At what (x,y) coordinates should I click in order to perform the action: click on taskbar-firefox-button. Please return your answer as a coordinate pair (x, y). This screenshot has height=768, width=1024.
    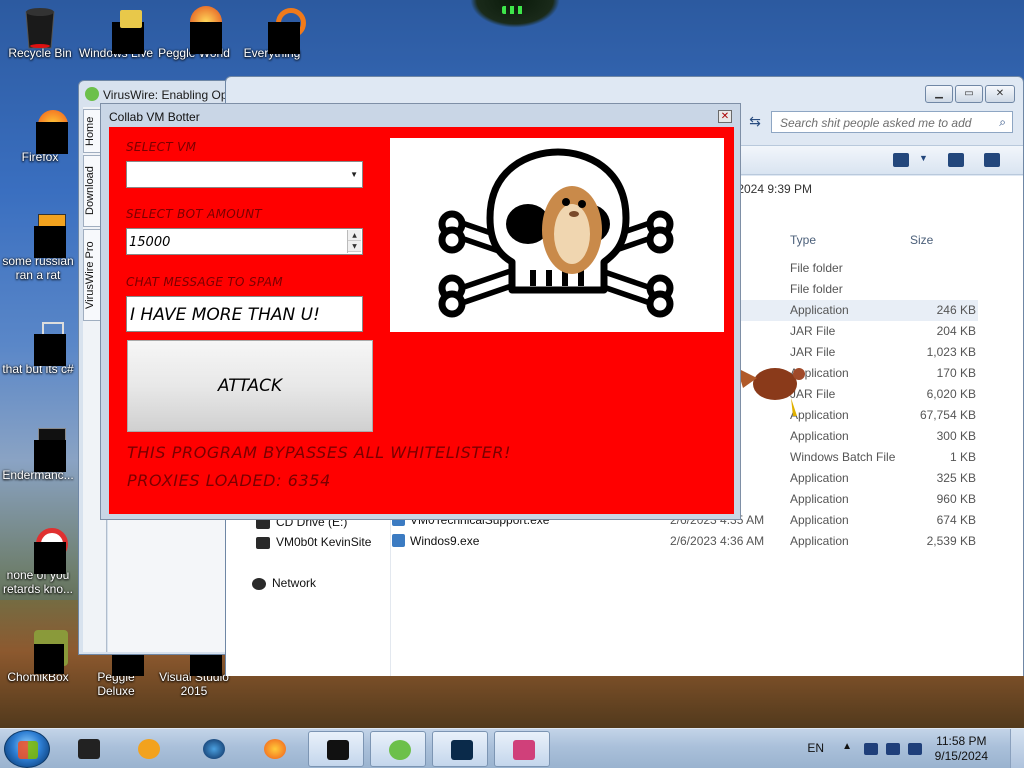
    Looking at the image, I should click on (274, 749).